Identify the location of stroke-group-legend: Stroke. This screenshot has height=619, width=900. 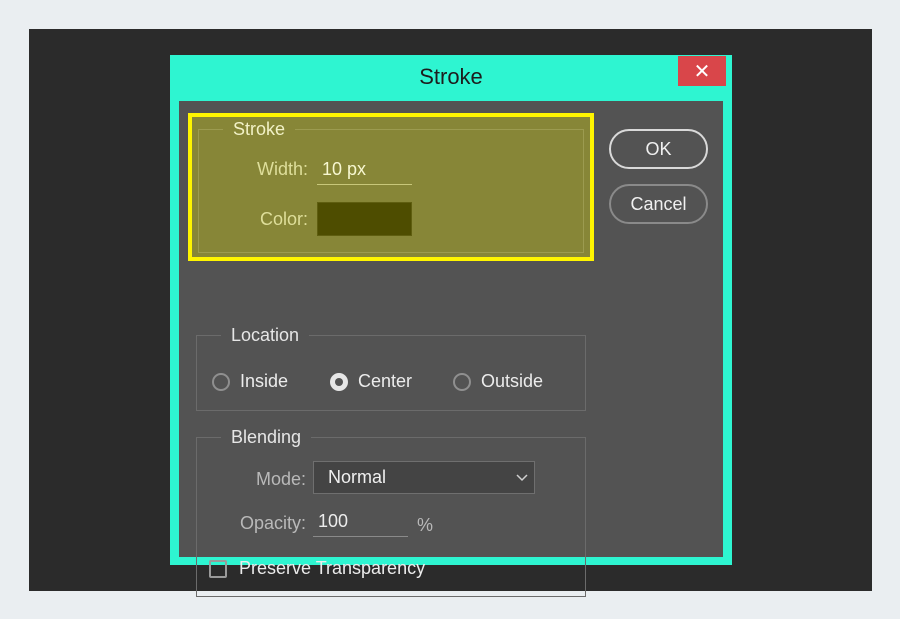
(259, 129).